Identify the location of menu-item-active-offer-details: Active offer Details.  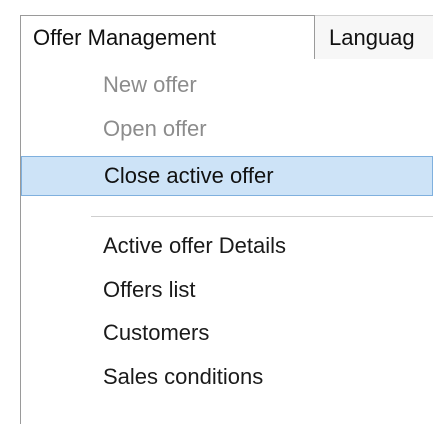
(227, 246).